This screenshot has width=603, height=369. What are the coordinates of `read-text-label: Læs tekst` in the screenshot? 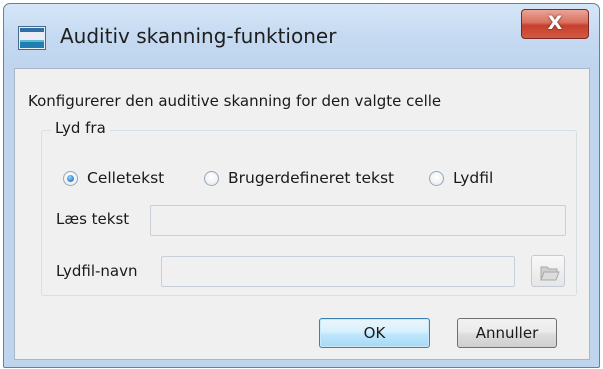 It's located at (93, 219).